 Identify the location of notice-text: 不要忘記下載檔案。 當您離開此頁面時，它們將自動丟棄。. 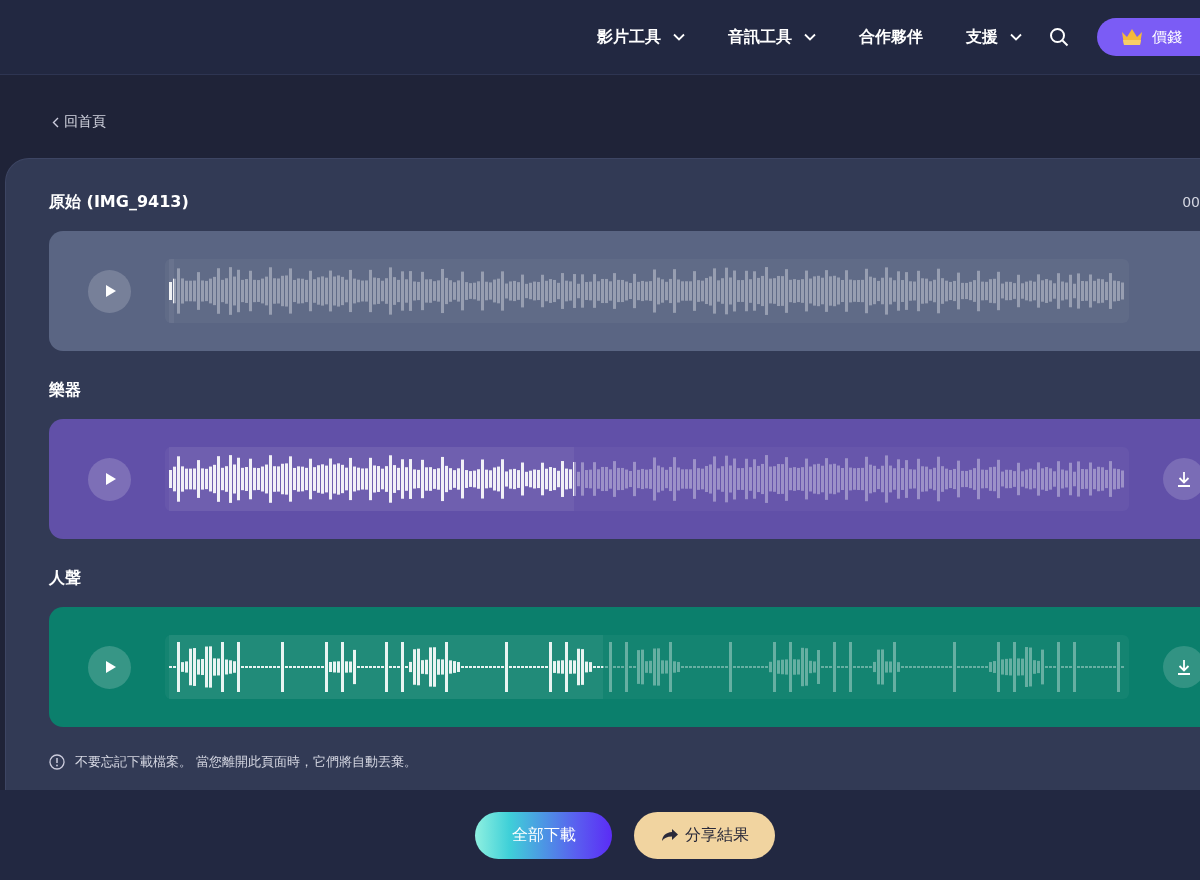
(246, 762).